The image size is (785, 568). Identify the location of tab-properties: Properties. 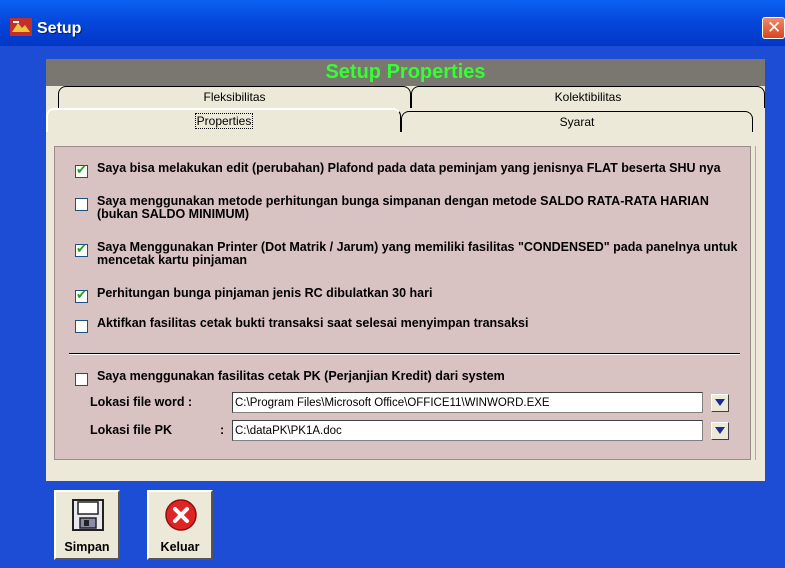
(223, 120).